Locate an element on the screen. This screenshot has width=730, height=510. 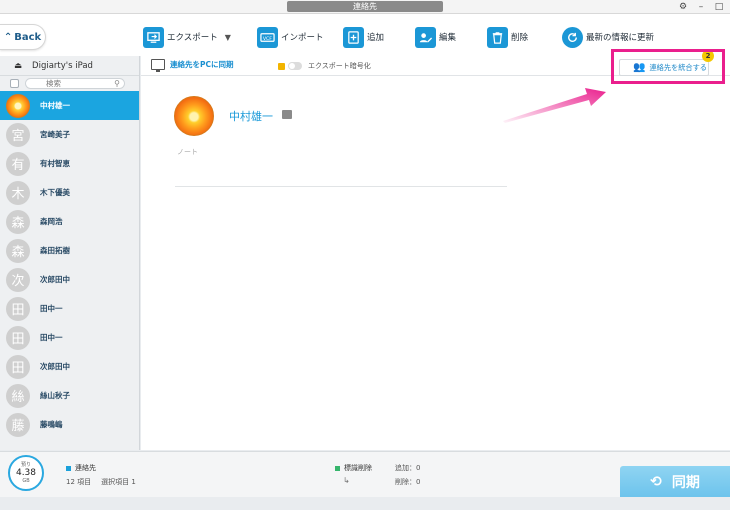
svg-text: VCF is located at coordinates (267, 38).